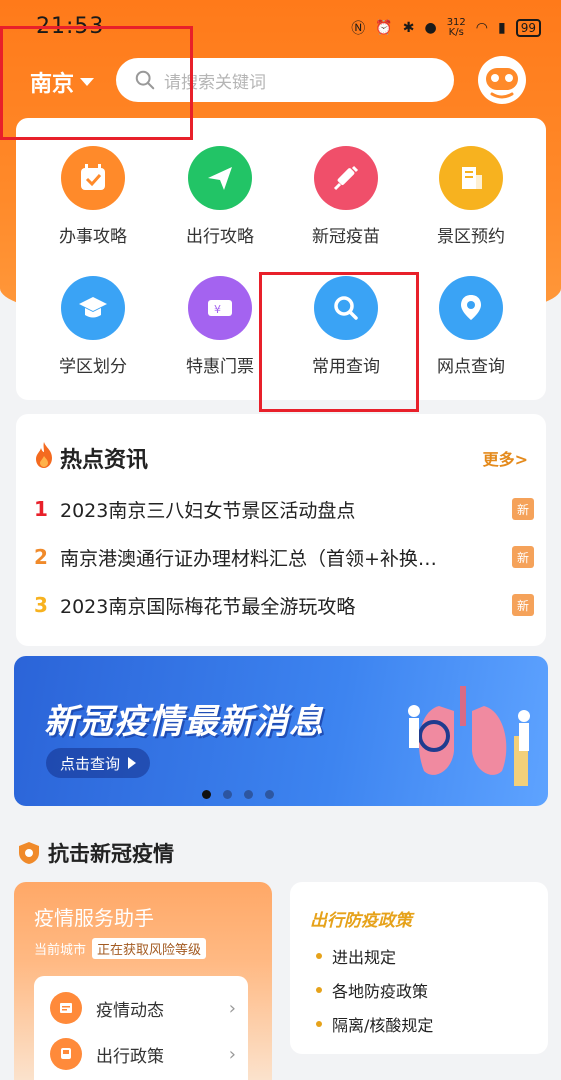 Image resolution: width=561 pixels, height=1080 pixels. Describe the element at coordinates (41, 557) in the screenshot. I see `news-rank: 2` at that location.